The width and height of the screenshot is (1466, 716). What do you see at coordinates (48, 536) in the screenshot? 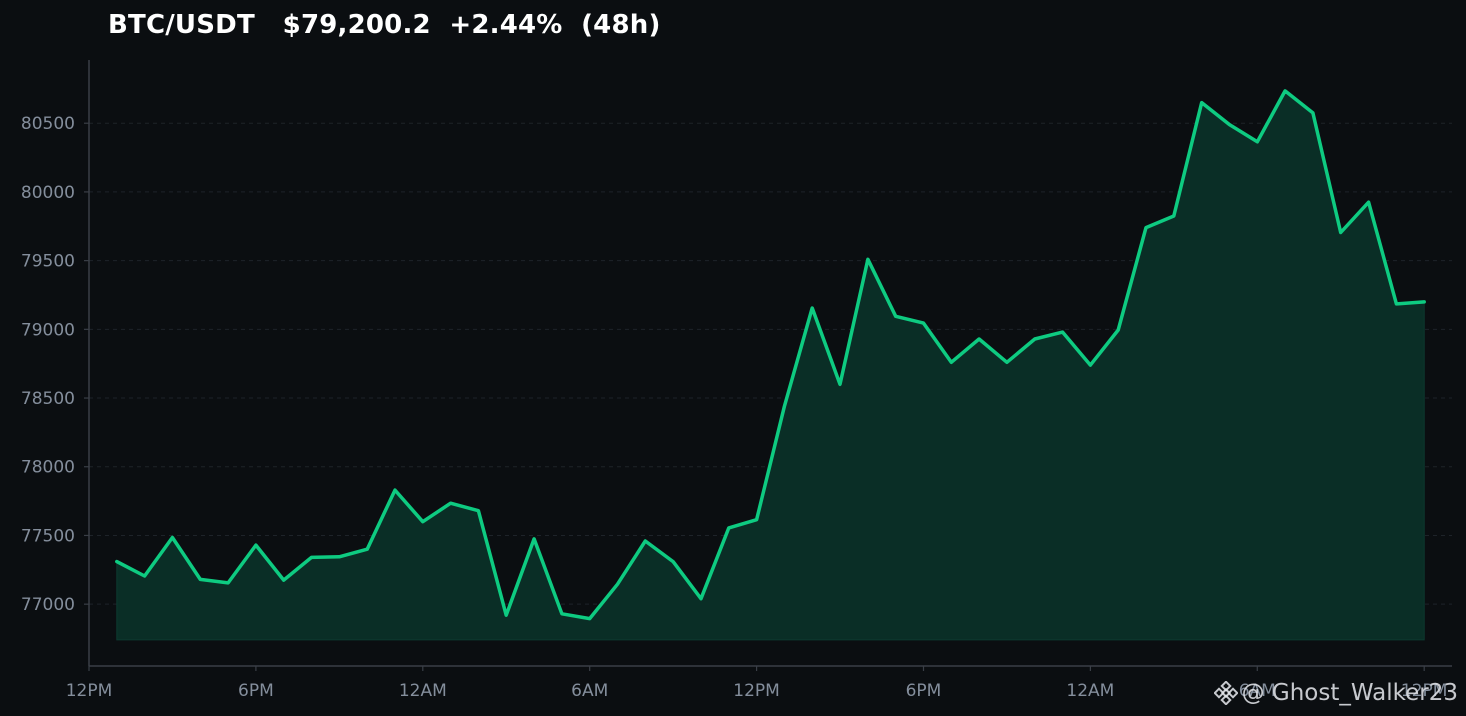
I see `y-tick-label: 77500` at bounding box center [48, 536].